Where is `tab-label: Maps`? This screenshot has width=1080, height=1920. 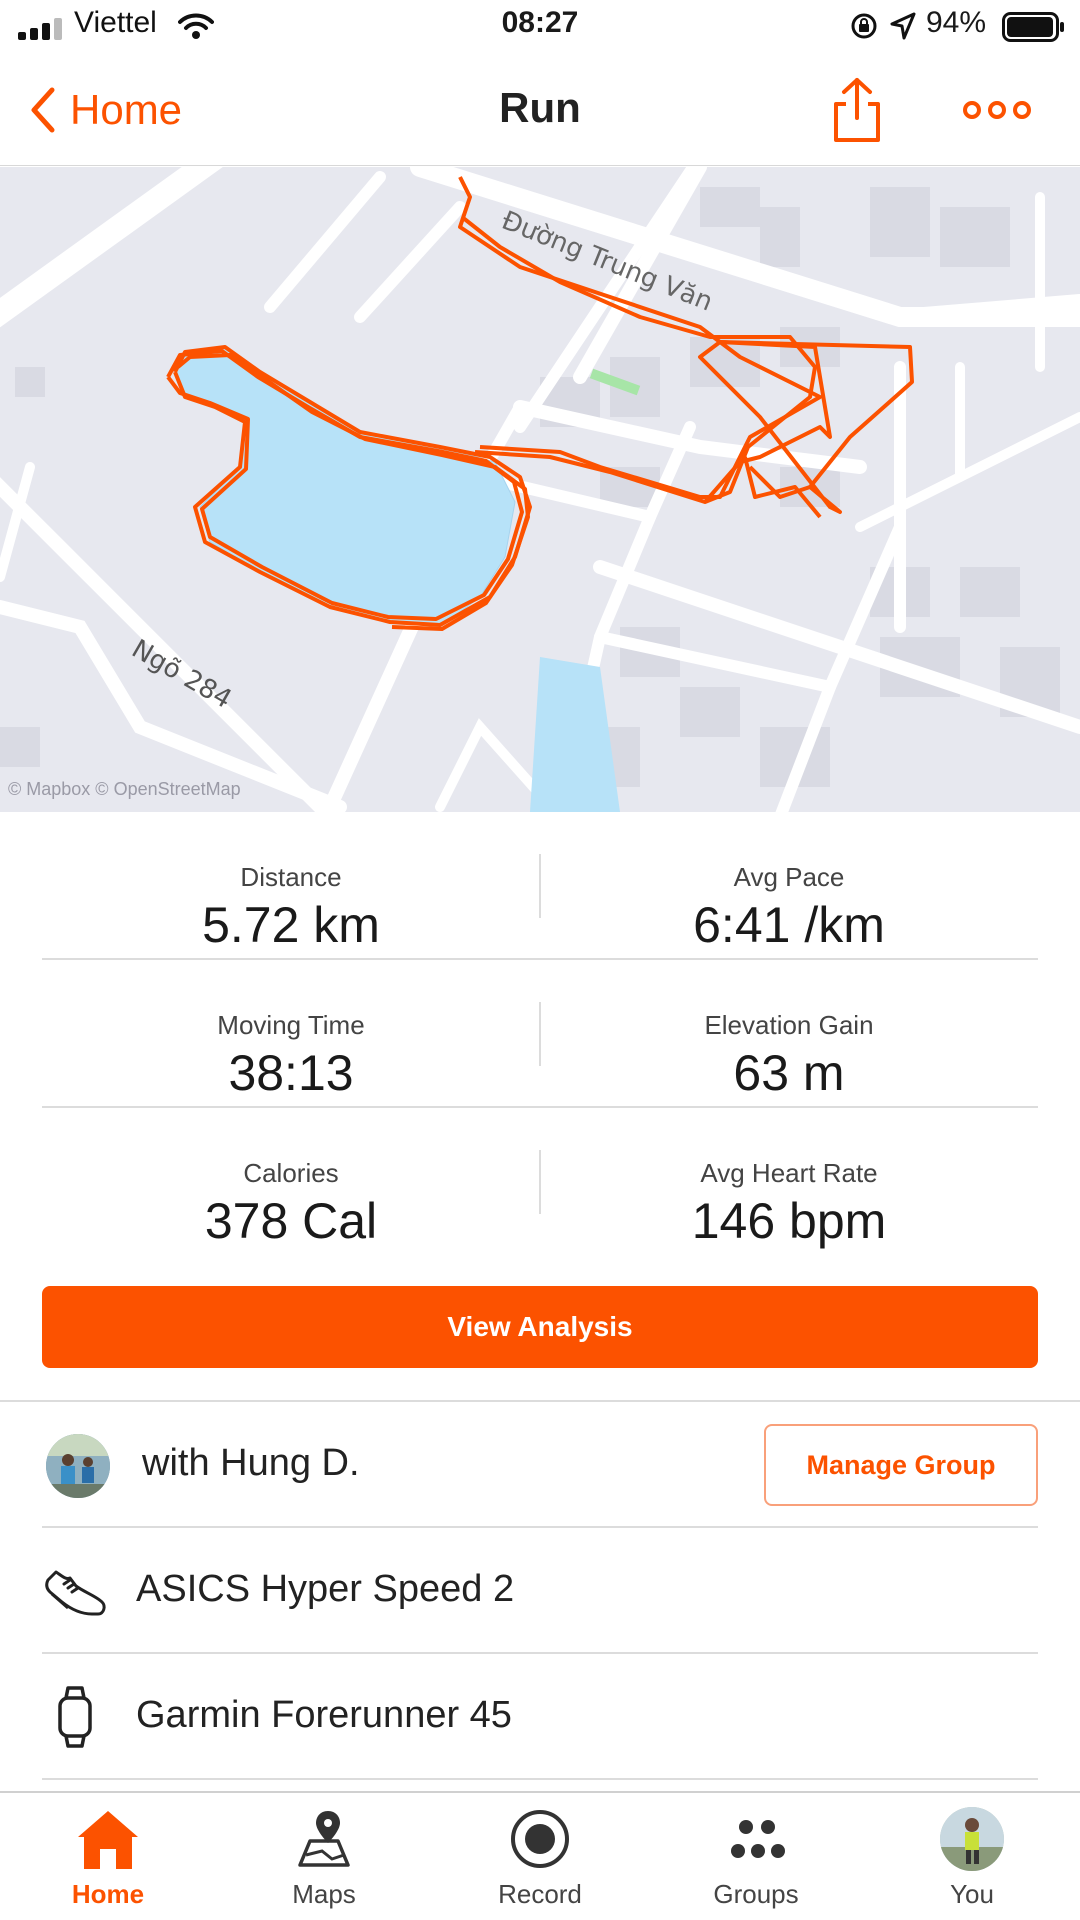 tab-label: Maps is located at coordinates (324, 1894).